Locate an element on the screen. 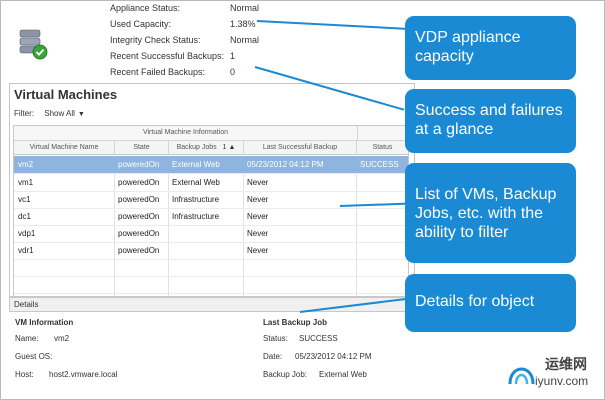 The image size is (605, 400). col-header-last-backup-label: Last Successful Backup is located at coordinates (300, 147).